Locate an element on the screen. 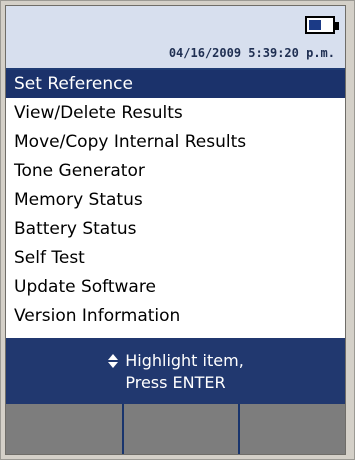 The image size is (355, 460). menu-item-version-information: Version Information is located at coordinates (175, 316).